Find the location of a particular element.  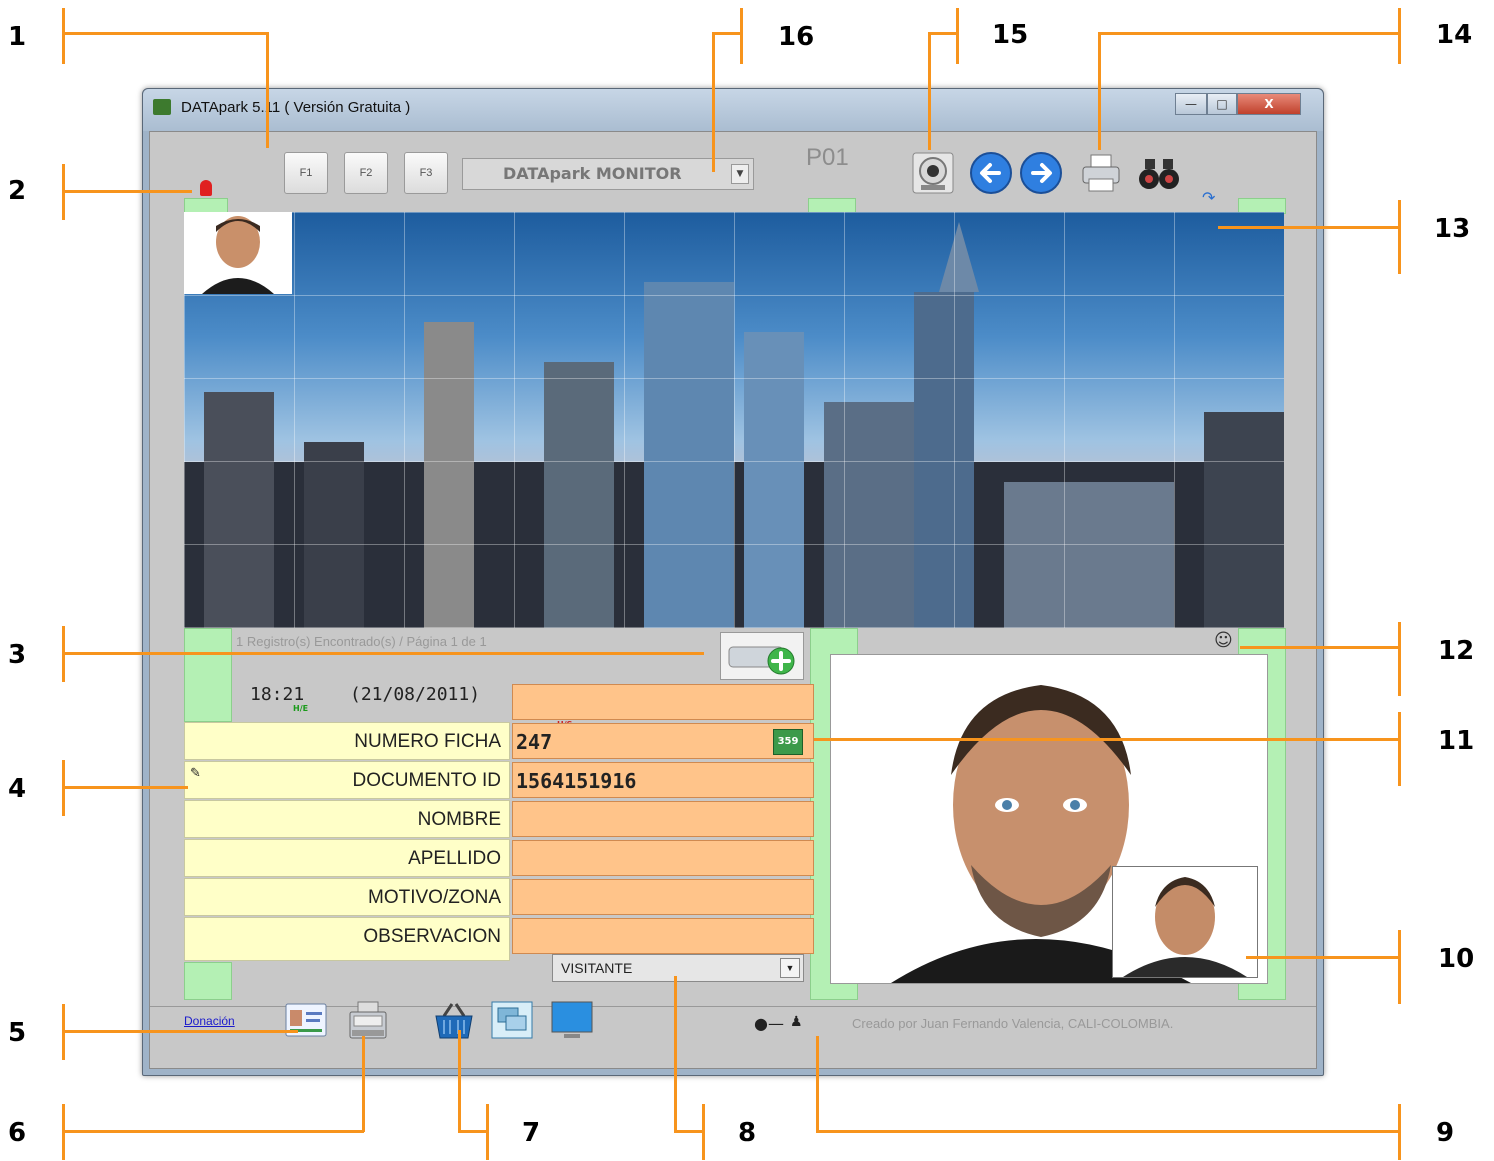

donation-link: Donación is located at coordinates (209, 1021).